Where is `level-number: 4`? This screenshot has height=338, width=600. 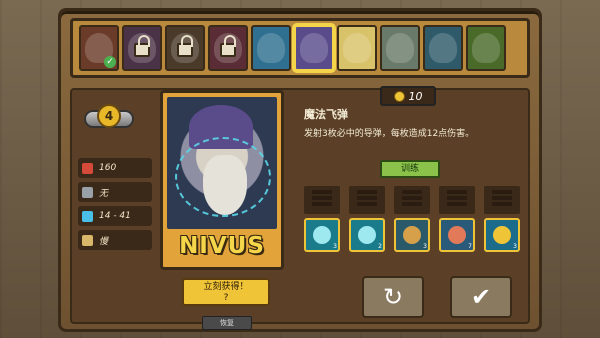
level-number: 4 is located at coordinates (109, 116).